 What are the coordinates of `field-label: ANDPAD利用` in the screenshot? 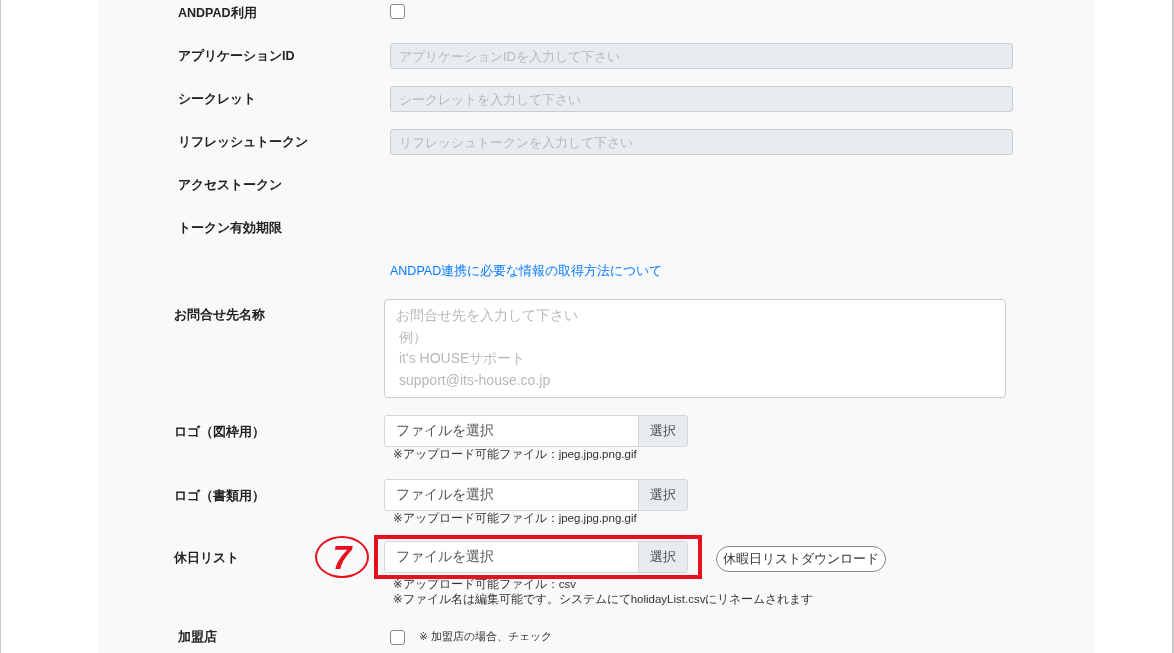 It's located at (218, 13).